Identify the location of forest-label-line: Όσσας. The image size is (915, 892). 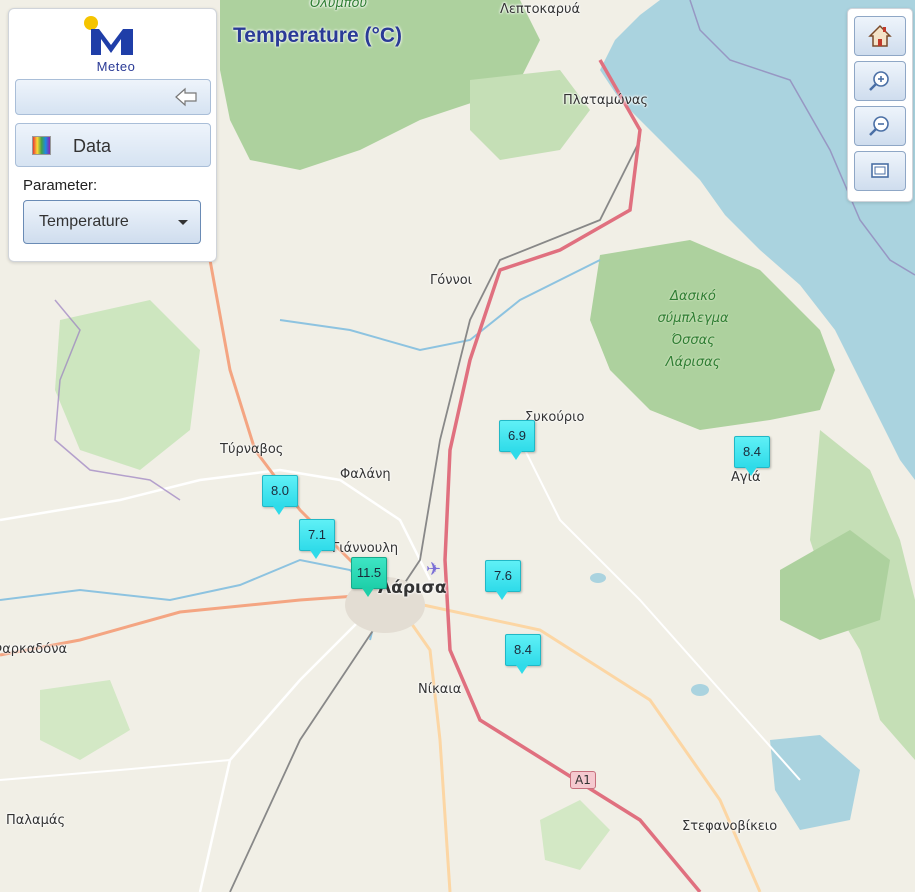
(693, 340).